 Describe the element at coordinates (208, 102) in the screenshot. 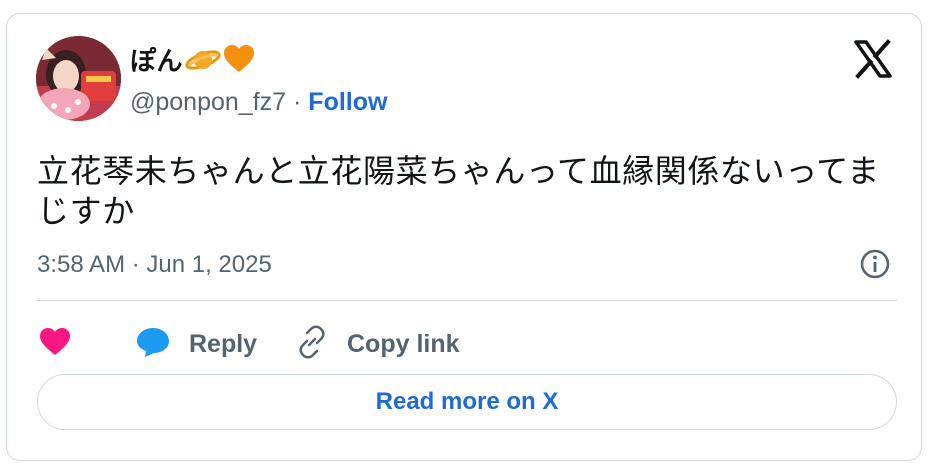

I see `handle: @ponpon_fz7` at that location.